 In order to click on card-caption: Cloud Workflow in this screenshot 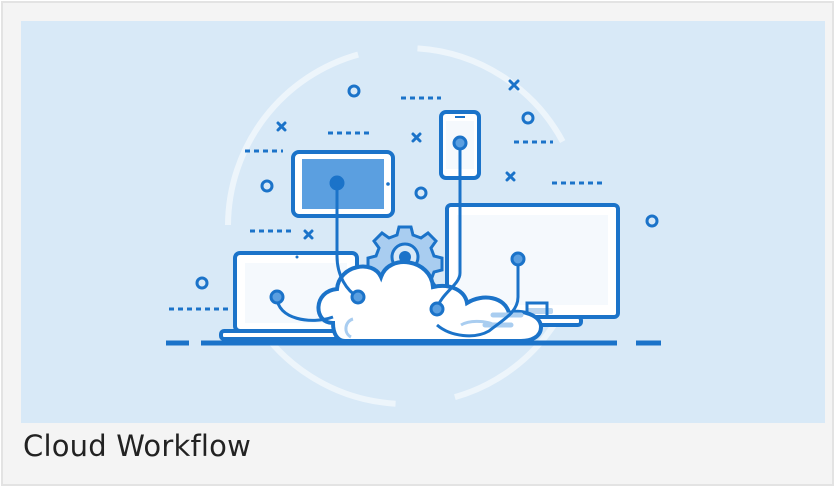, I will do `click(137, 446)`.